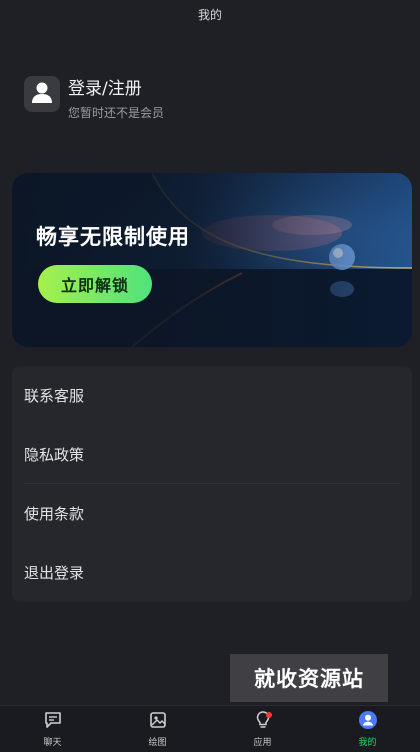 This screenshot has width=420, height=752. Describe the element at coordinates (116, 89) in the screenshot. I see `login-register-link: 登录/注册` at that location.